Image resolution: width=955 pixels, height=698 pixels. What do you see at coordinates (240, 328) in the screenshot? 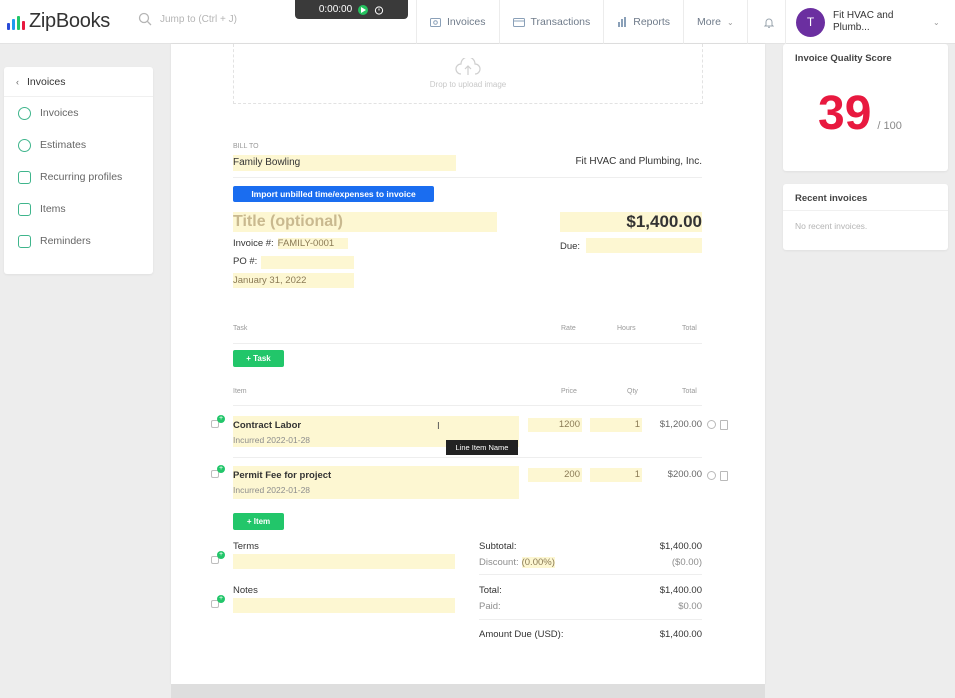
I see `task-header: Task` at bounding box center [240, 328].